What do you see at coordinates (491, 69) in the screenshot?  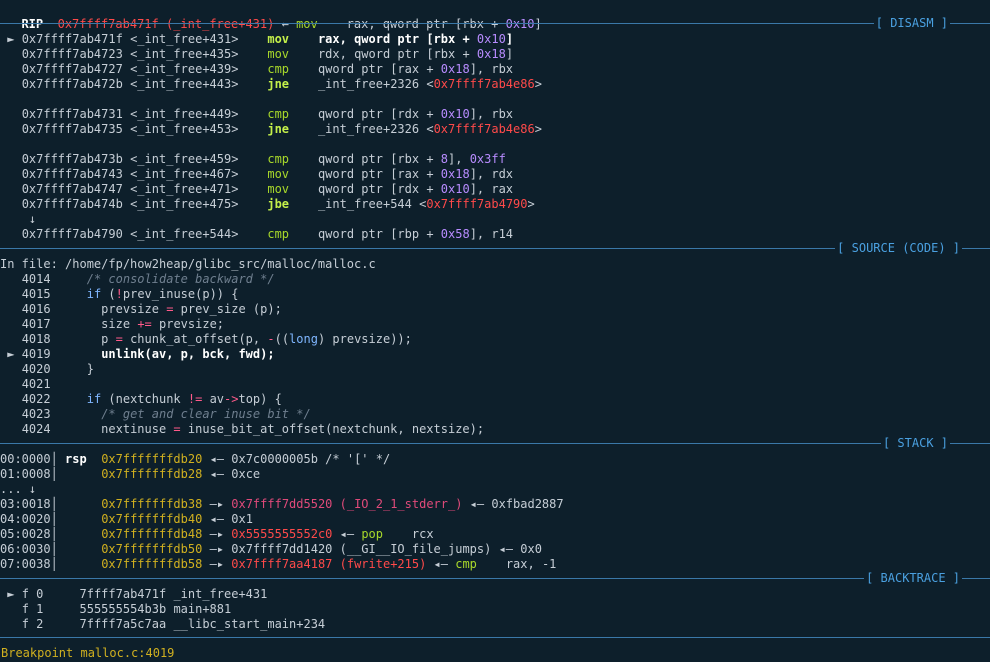 I see `instruction-operand: ], rbx` at bounding box center [491, 69].